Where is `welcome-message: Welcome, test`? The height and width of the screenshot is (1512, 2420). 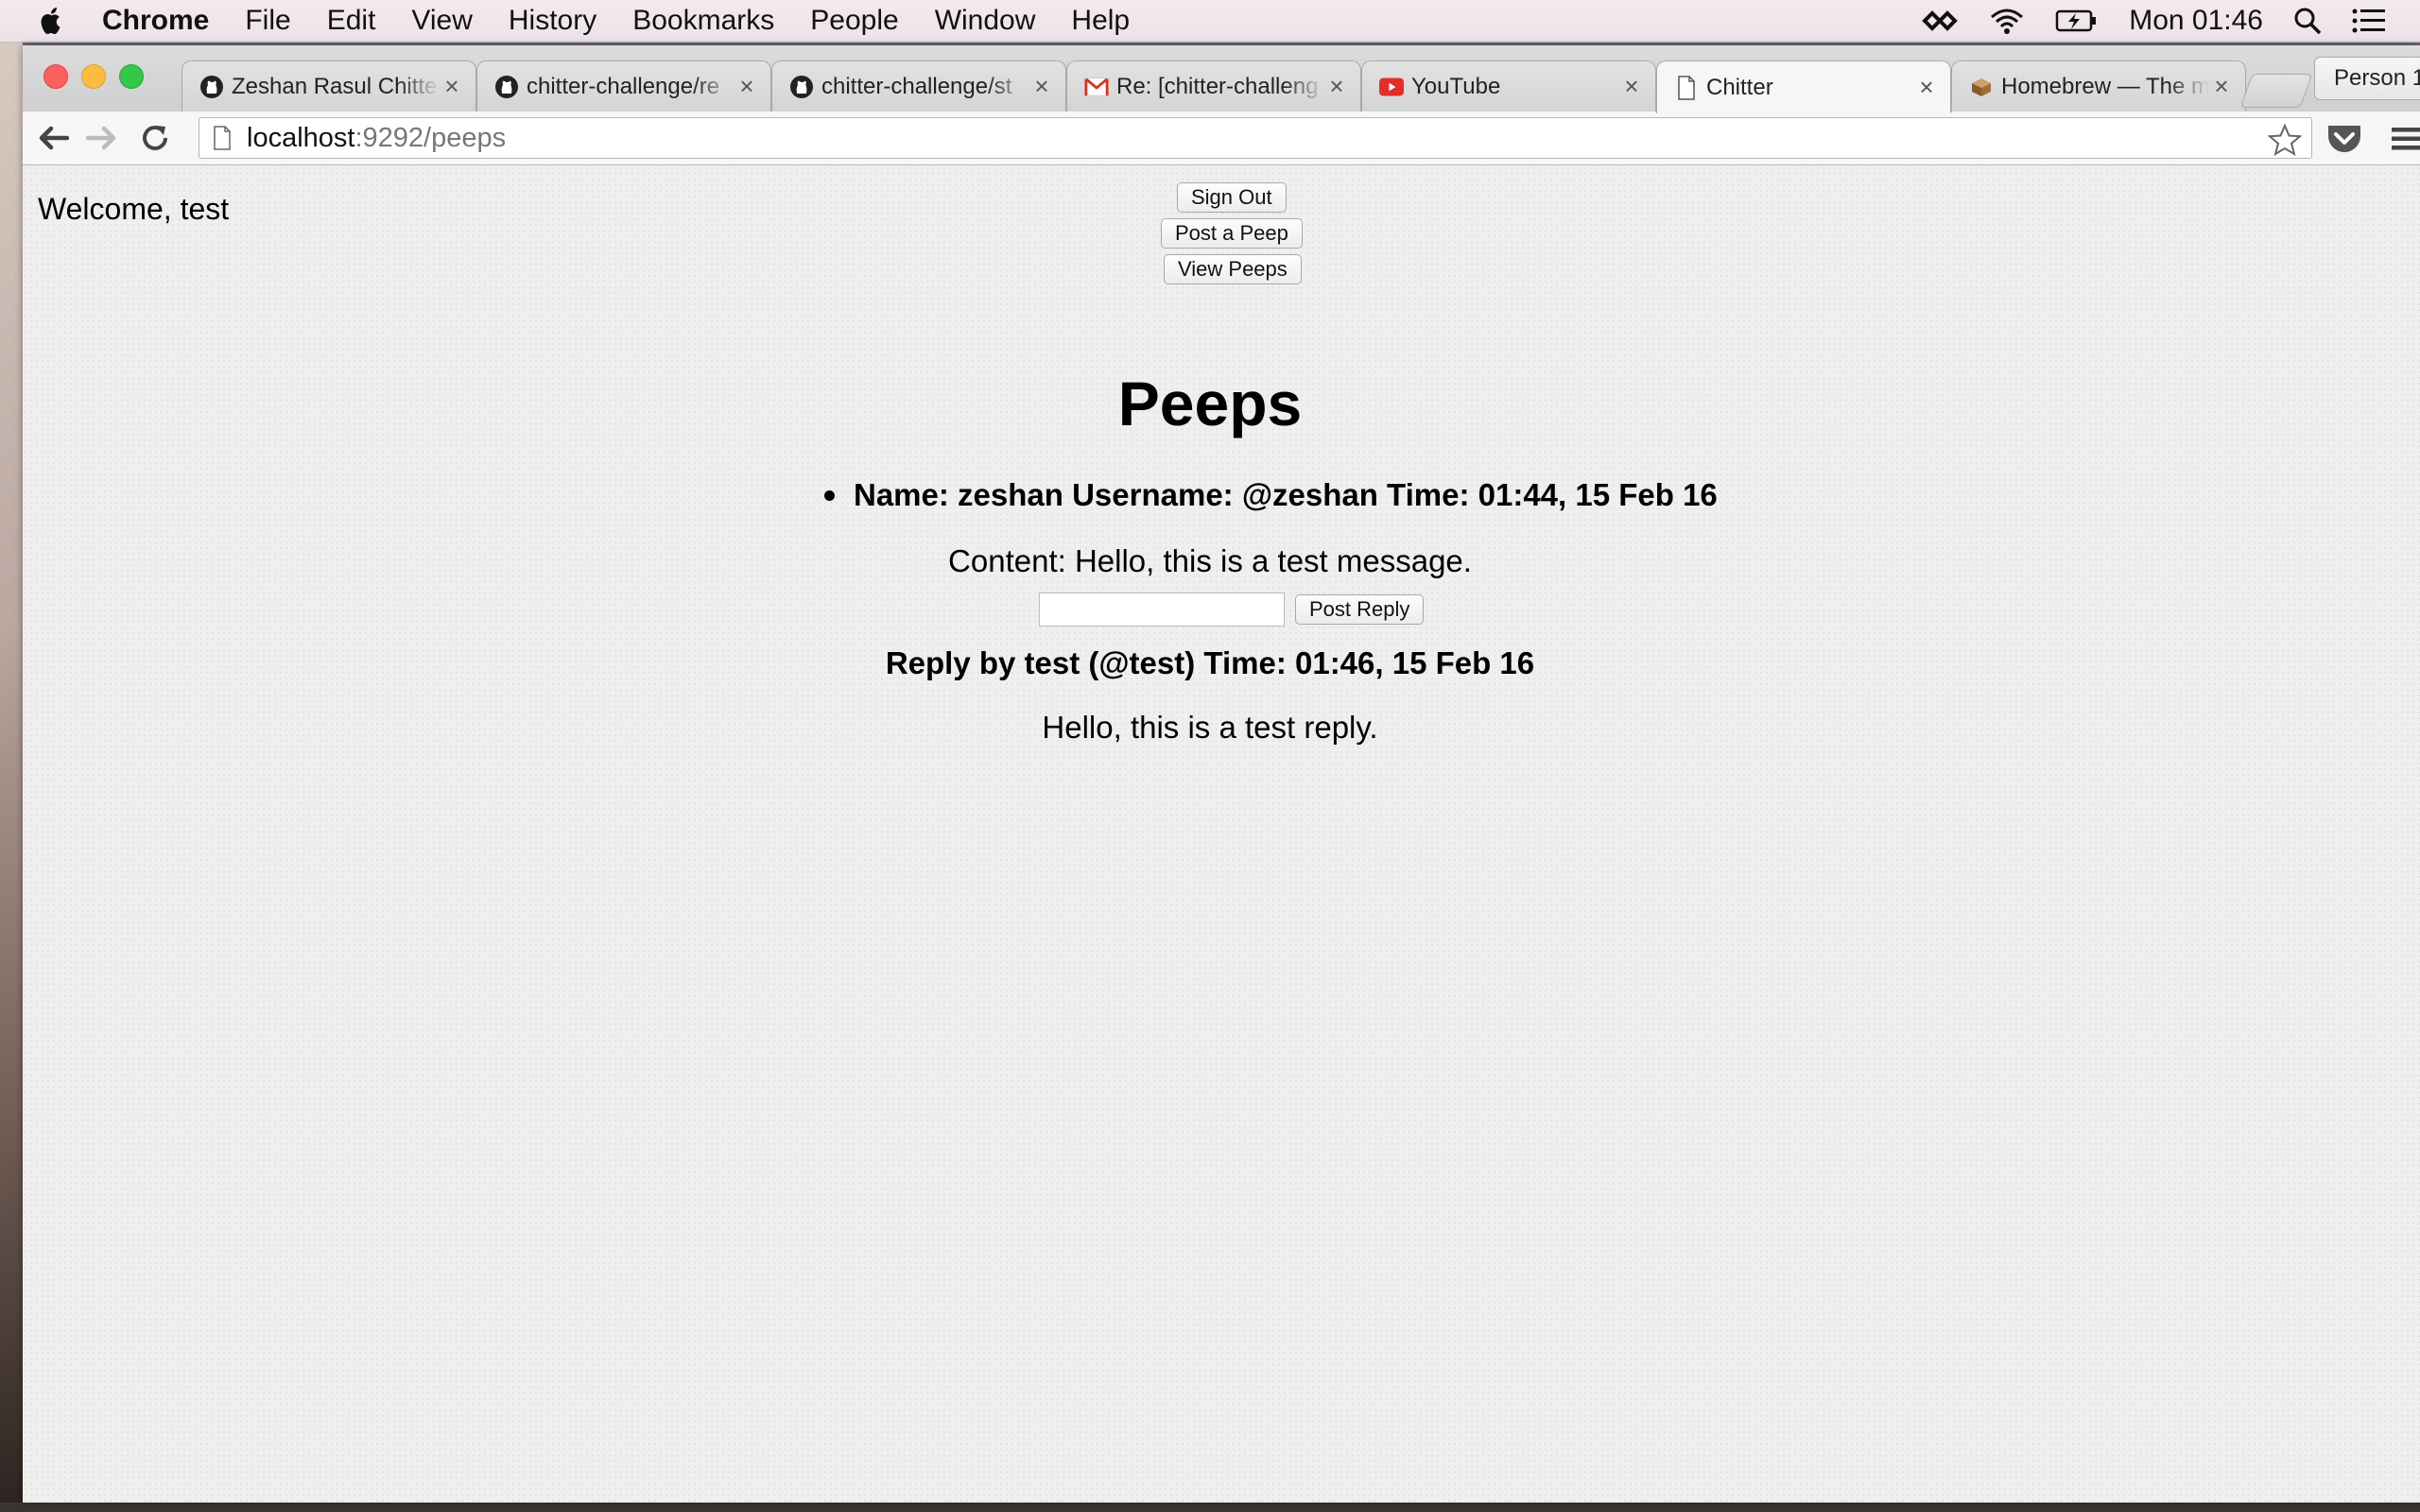
welcome-message: Welcome, test is located at coordinates (134, 209).